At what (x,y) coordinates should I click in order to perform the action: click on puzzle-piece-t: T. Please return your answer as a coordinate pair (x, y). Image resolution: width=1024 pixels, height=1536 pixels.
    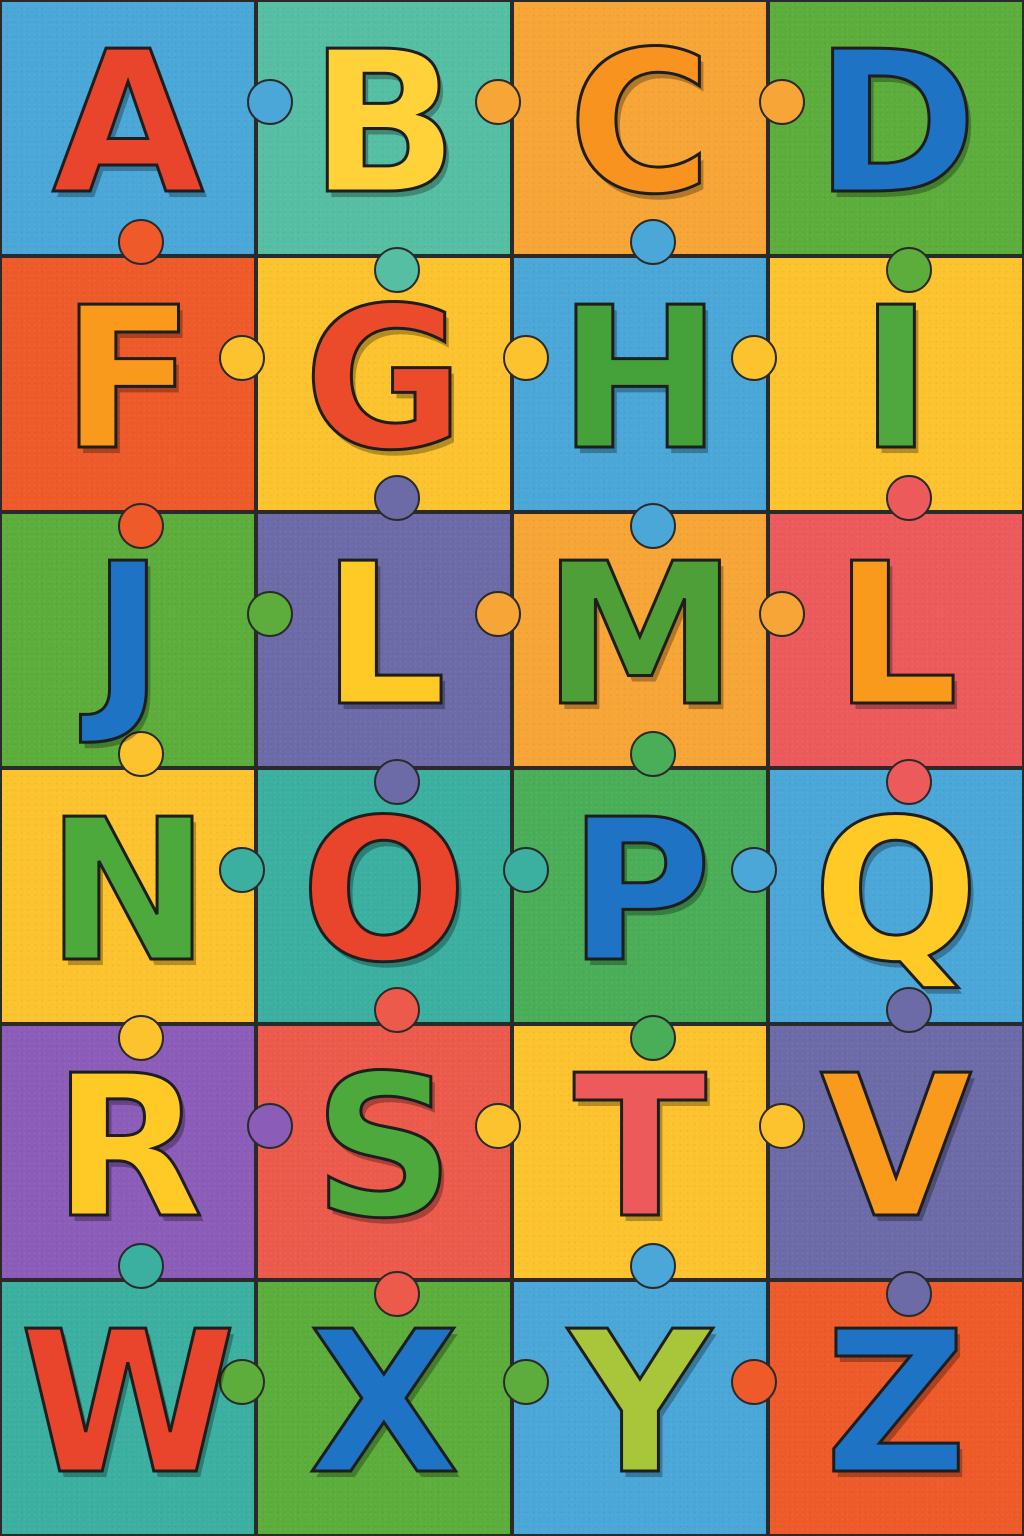
    Looking at the image, I should click on (640, 1152).